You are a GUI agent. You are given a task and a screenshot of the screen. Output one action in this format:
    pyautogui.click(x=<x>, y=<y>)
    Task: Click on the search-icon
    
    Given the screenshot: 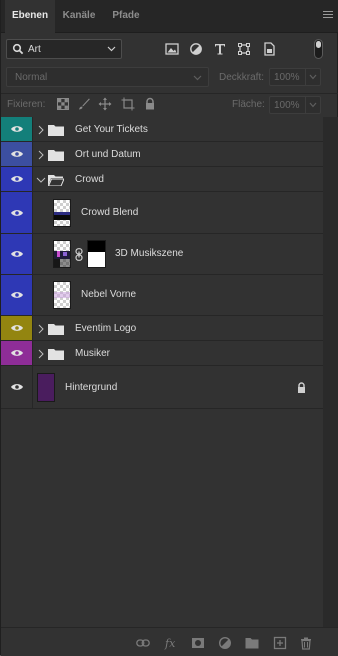 What is the action you would take?
    pyautogui.click(x=18, y=49)
    